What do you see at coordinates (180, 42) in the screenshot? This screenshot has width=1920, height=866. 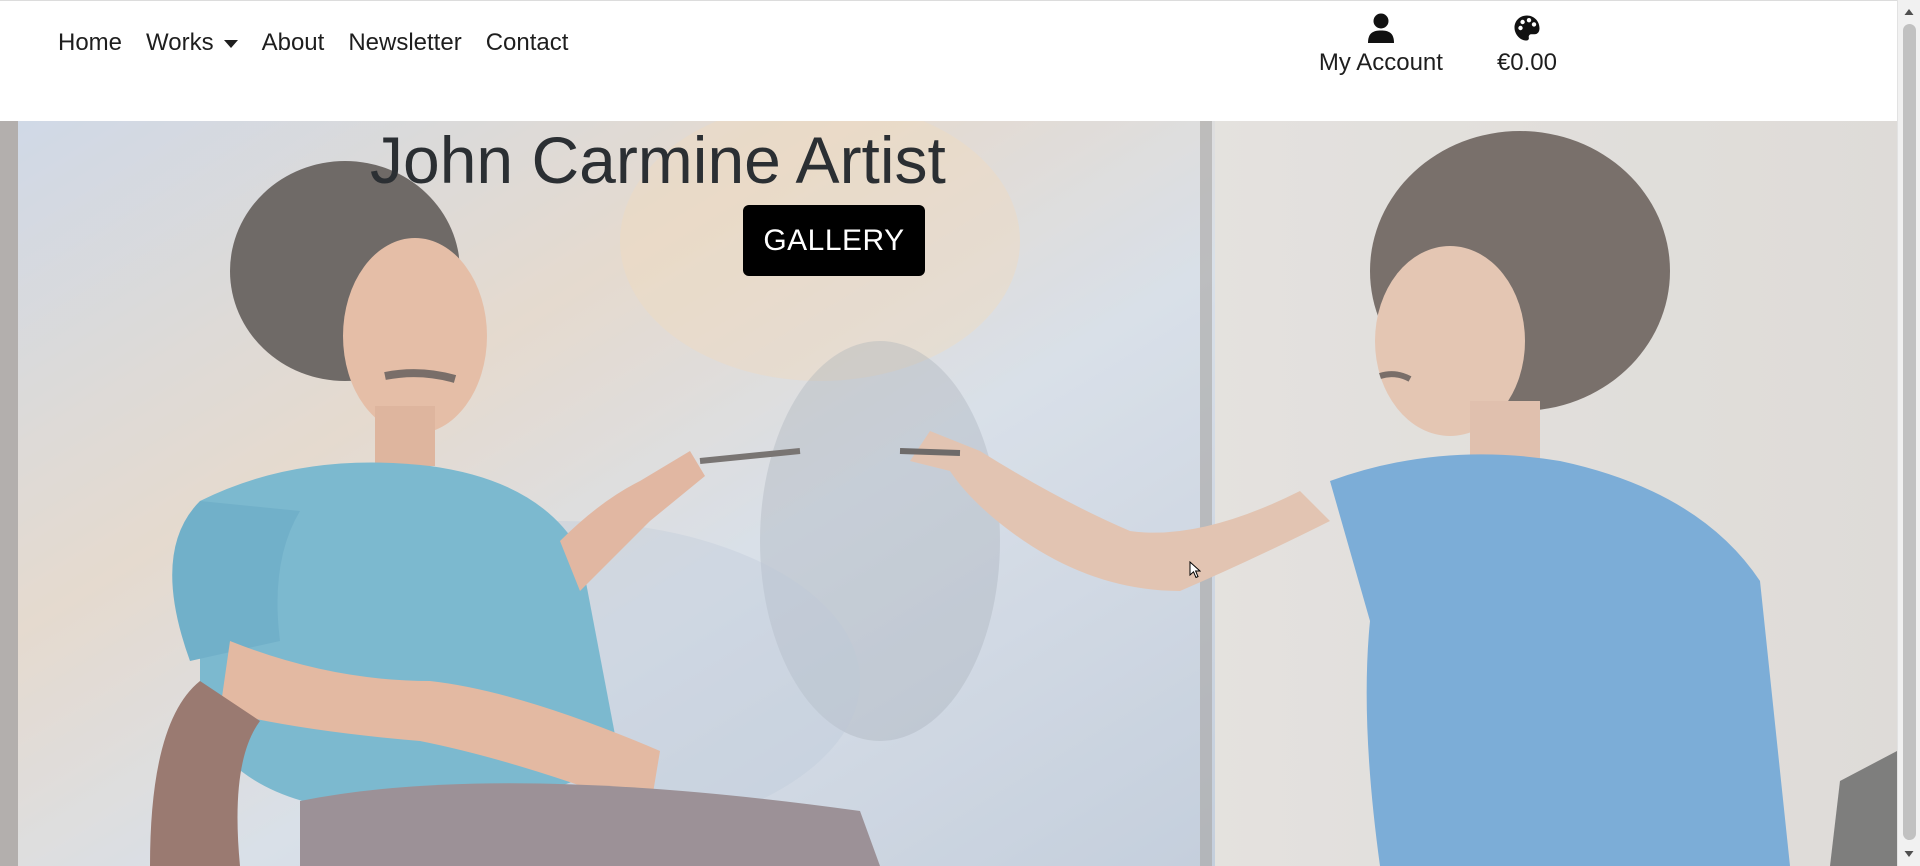 I see `nav-link-works-label: Works` at bounding box center [180, 42].